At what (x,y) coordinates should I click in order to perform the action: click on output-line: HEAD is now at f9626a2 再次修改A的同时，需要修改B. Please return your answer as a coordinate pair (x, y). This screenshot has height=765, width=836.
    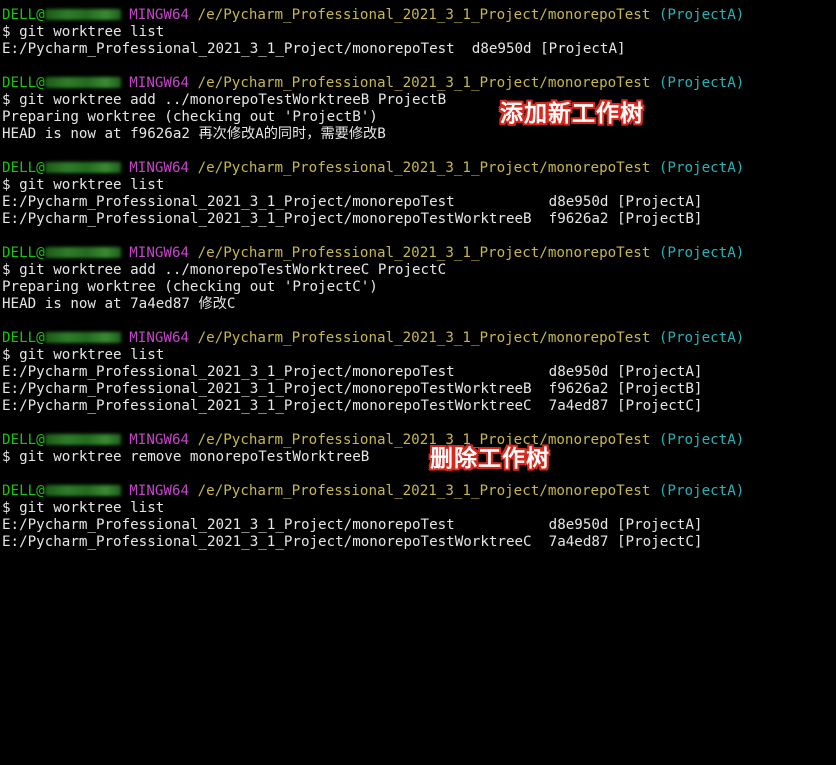
    Looking at the image, I should click on (194, 134).